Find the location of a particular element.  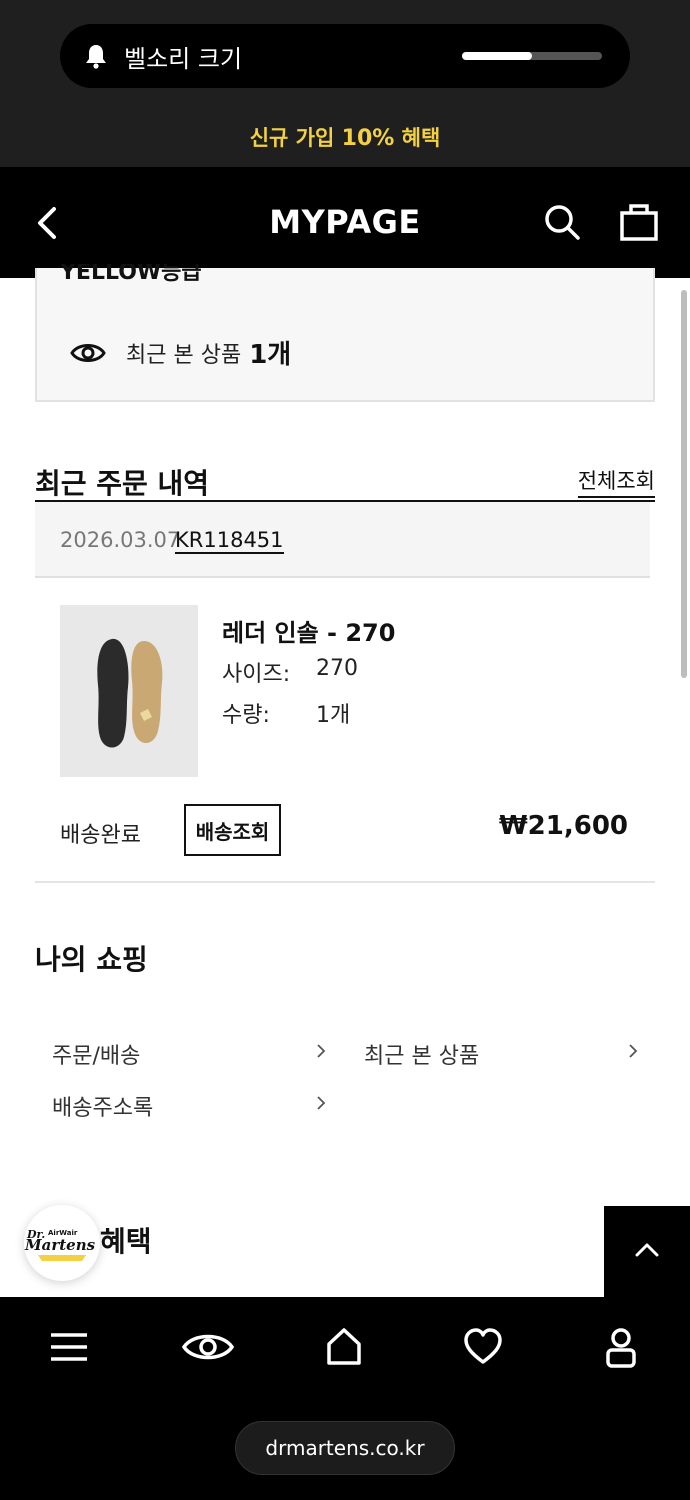

scroll-to-top-button is located at coordinates (647, 1251).